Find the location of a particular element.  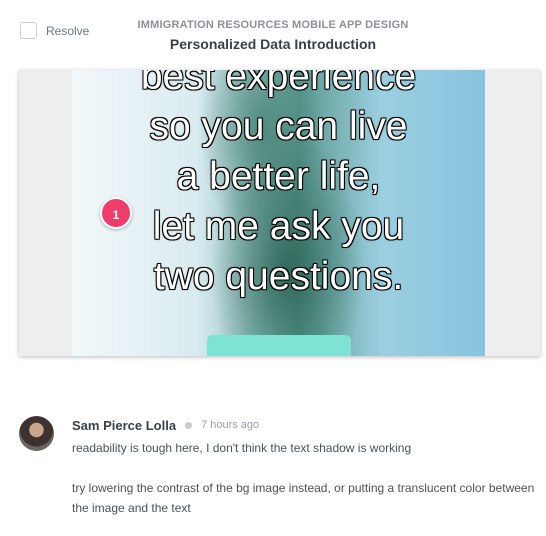

screen-title: Personalized Data Introduction is located at coordinates (273, 44).